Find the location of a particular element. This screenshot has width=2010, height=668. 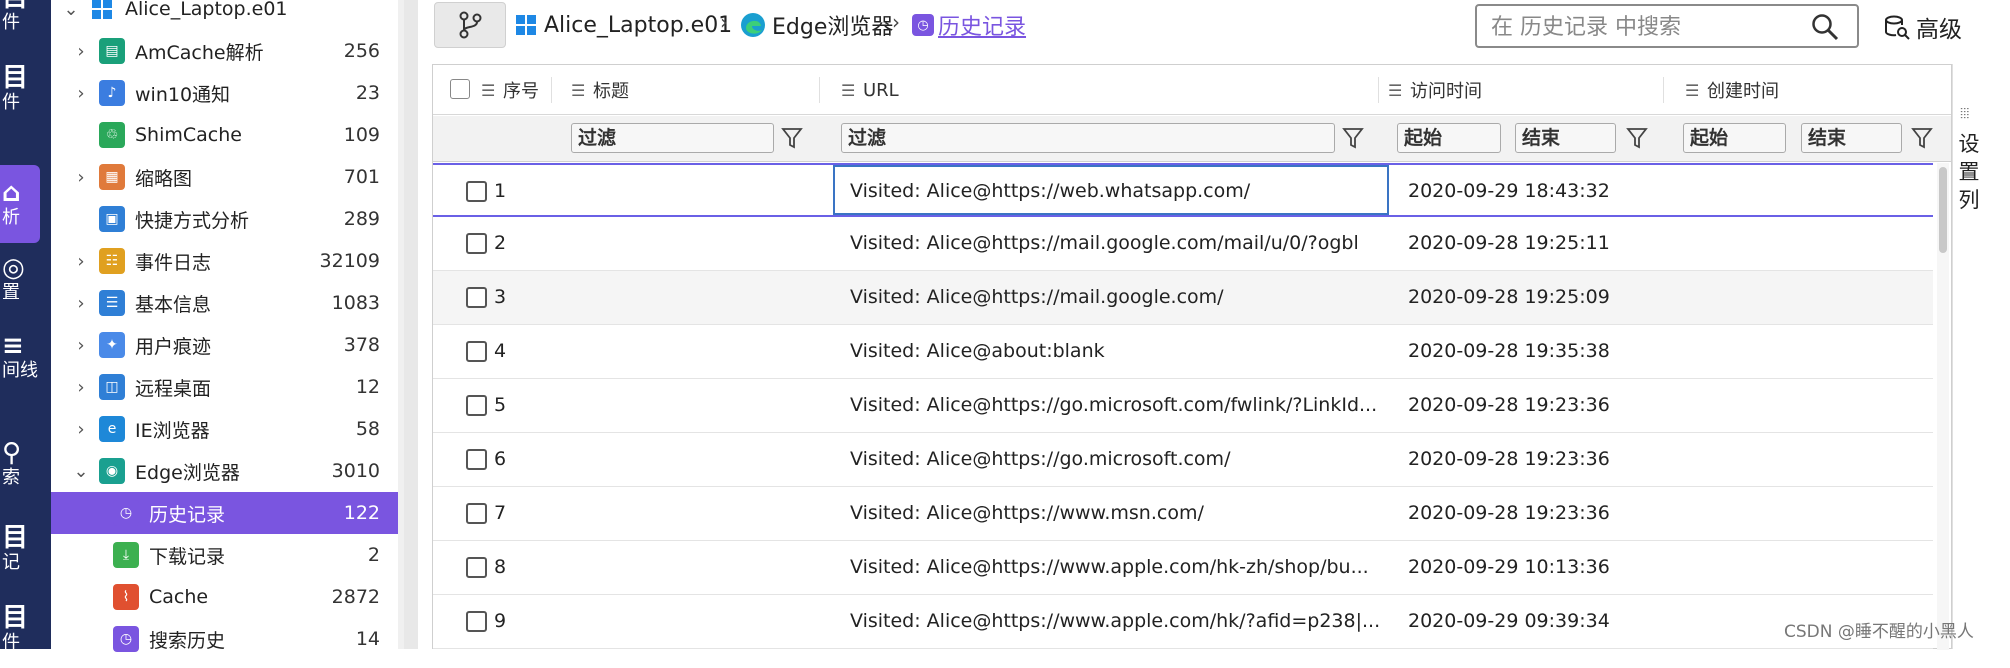

tree-item: ◷ 搜索历史 14 is located at coordinates (224, 639).